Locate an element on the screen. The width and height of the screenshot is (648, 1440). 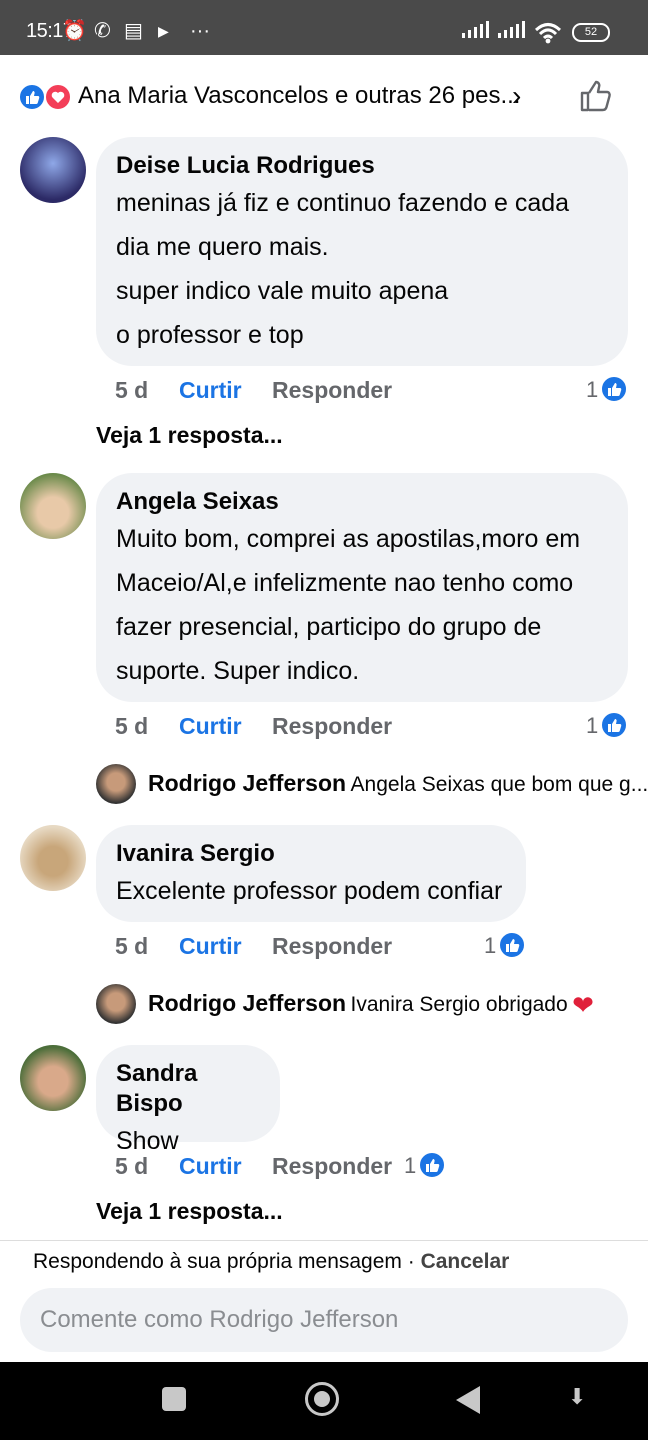
alarm-icon: ⏰ is located at coordinates (74, 31).